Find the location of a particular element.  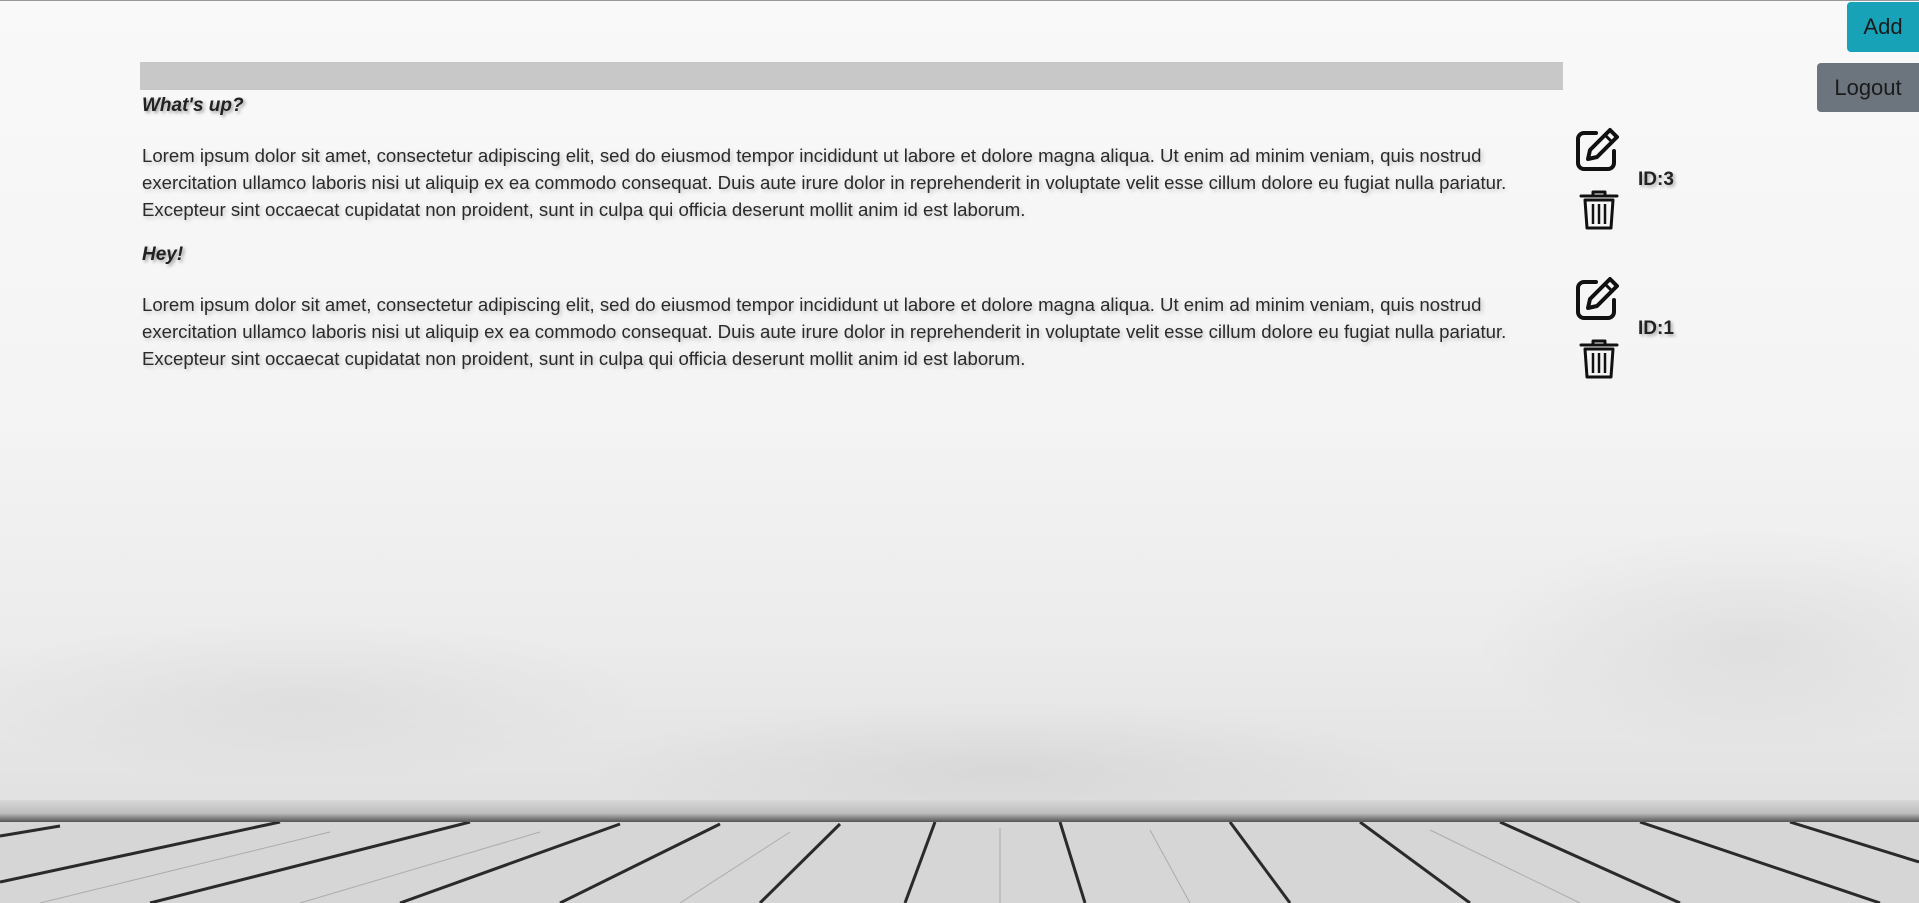

add-button: Add is located at coordinates (1883, 27).